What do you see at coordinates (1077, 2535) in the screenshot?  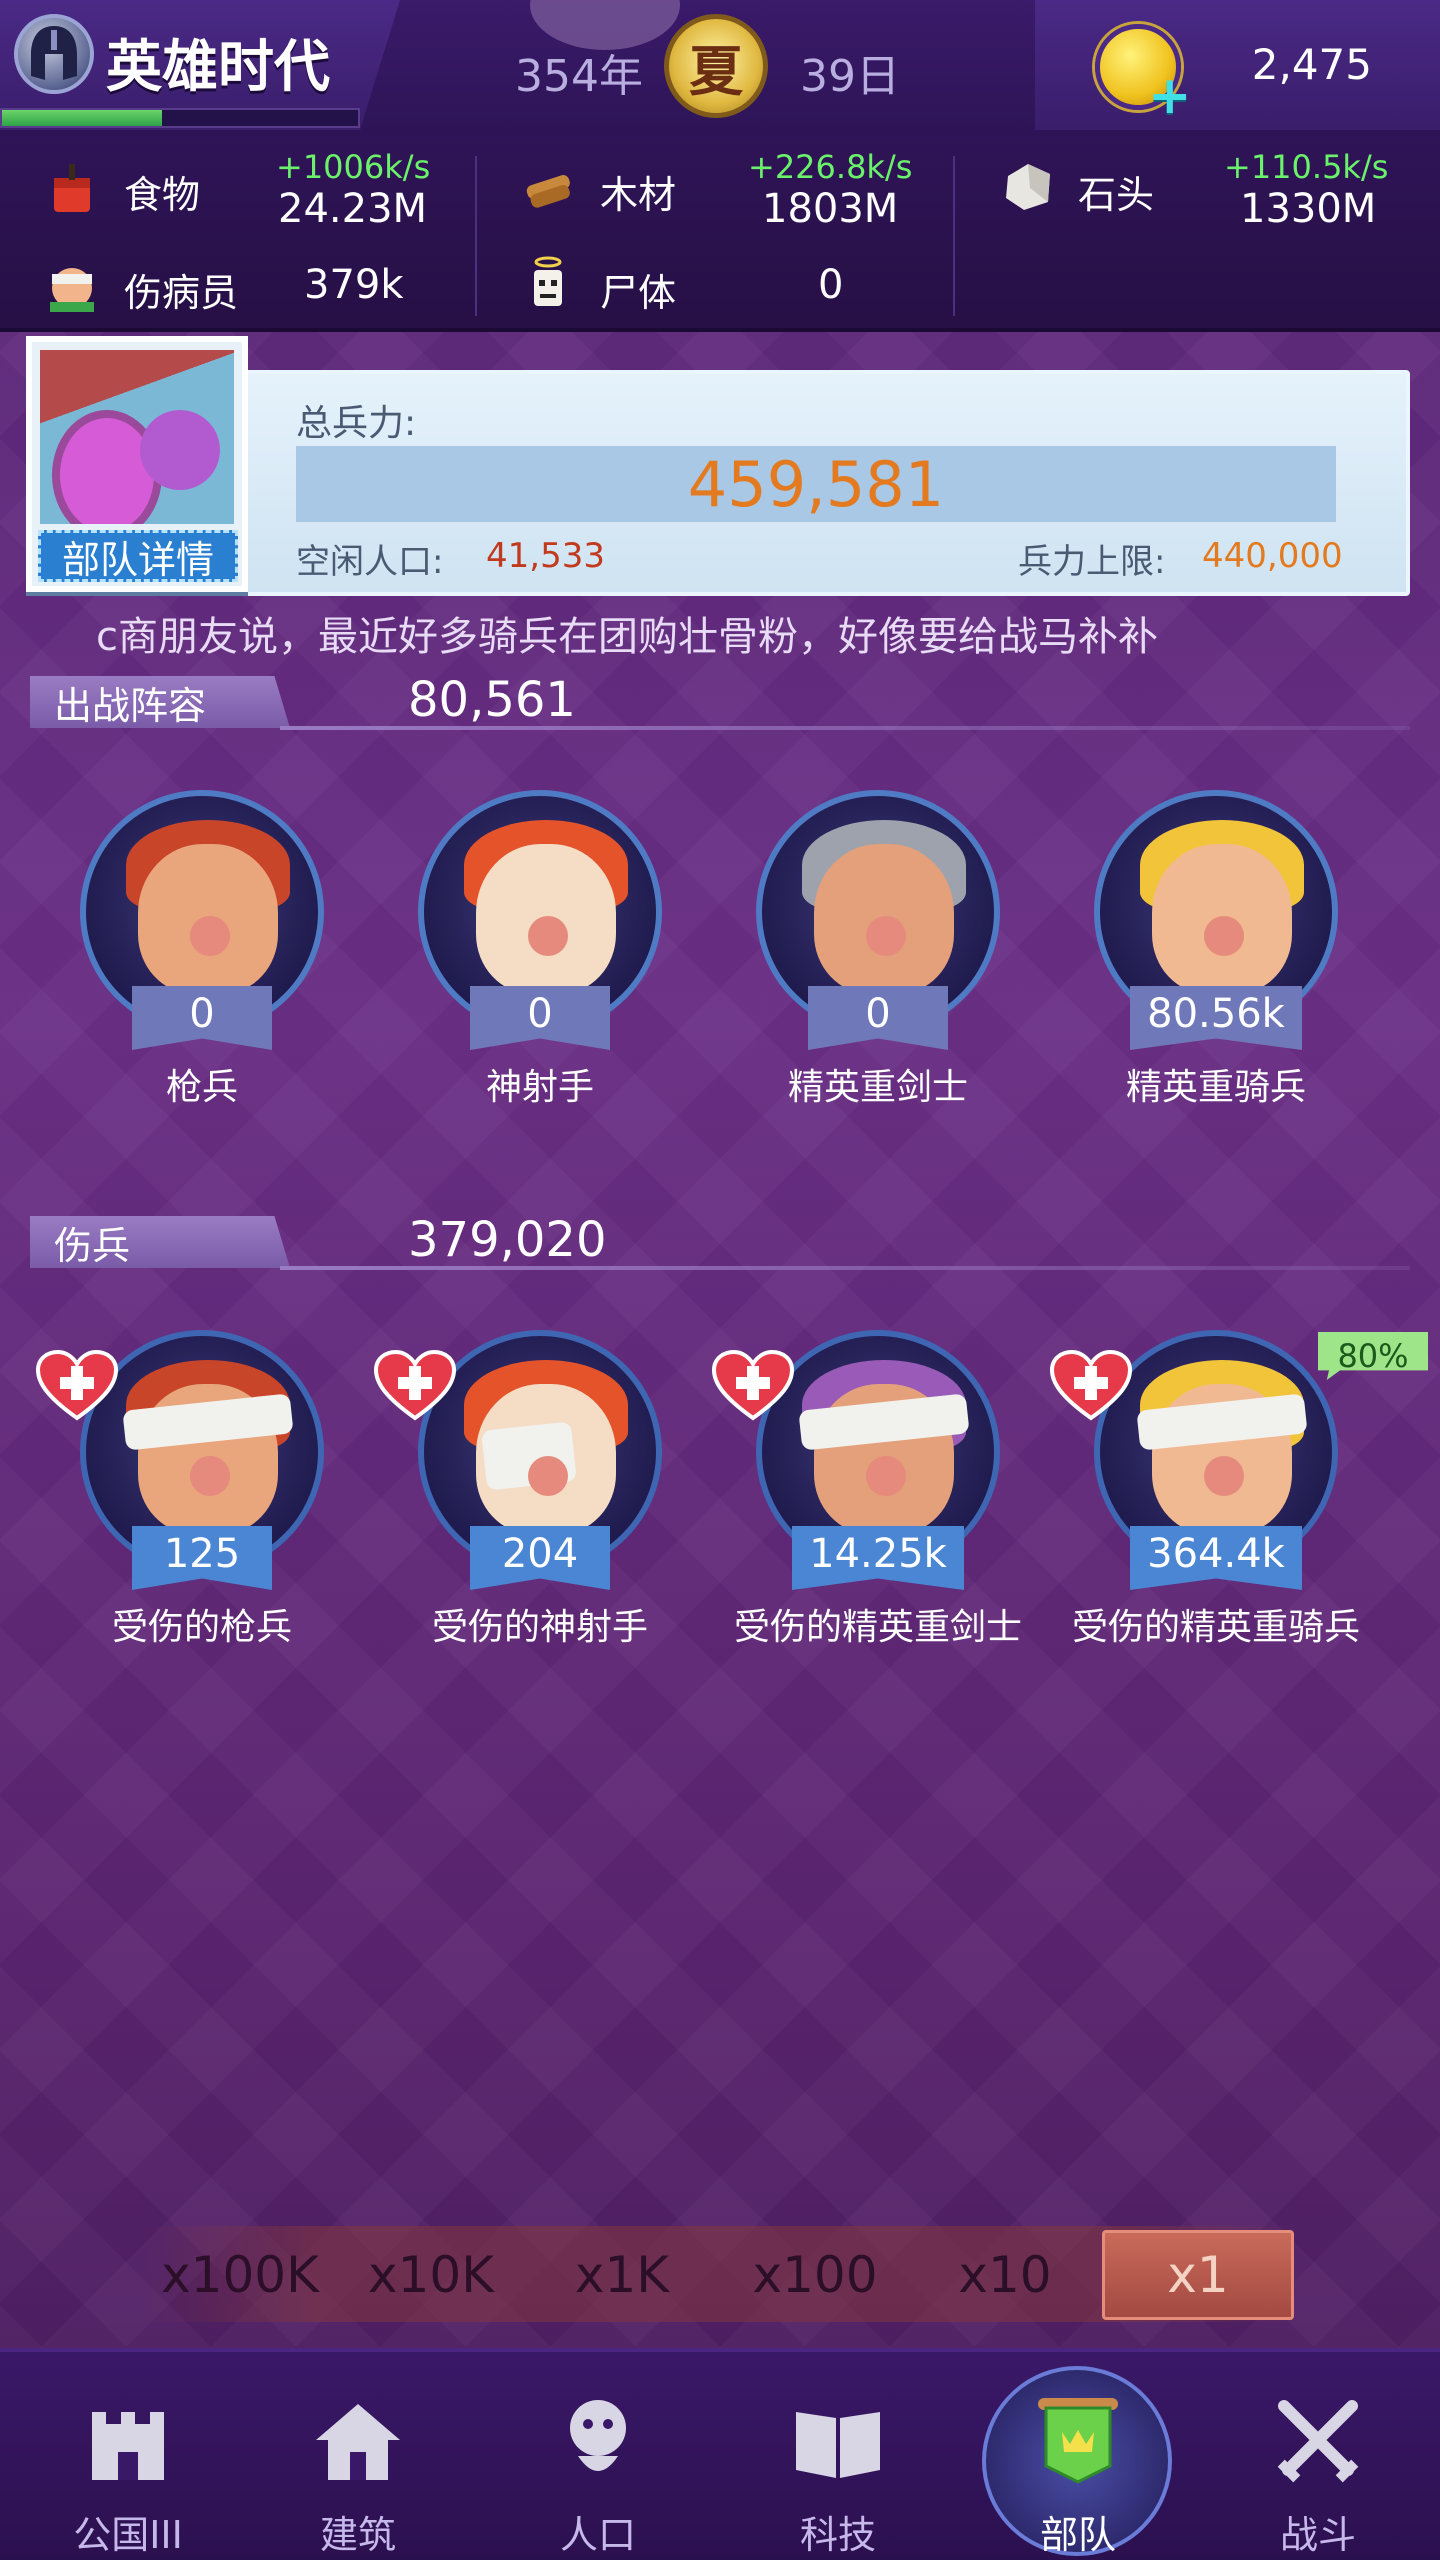 I see `nav-label: 部队` at bounding box center [1077, 2535].